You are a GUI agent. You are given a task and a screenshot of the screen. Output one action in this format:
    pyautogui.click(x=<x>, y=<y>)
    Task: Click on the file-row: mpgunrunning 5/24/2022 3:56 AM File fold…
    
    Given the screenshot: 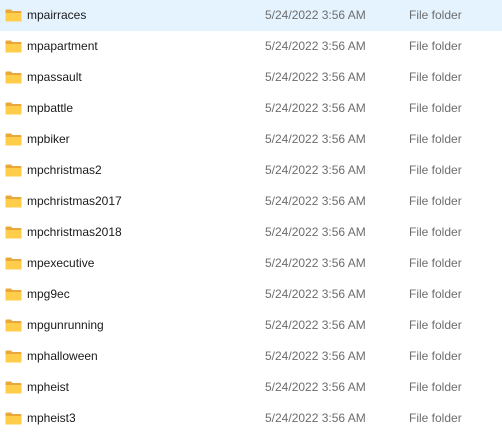 What is the action you would take?
    pyautogui.click(x=251, y=325)
    